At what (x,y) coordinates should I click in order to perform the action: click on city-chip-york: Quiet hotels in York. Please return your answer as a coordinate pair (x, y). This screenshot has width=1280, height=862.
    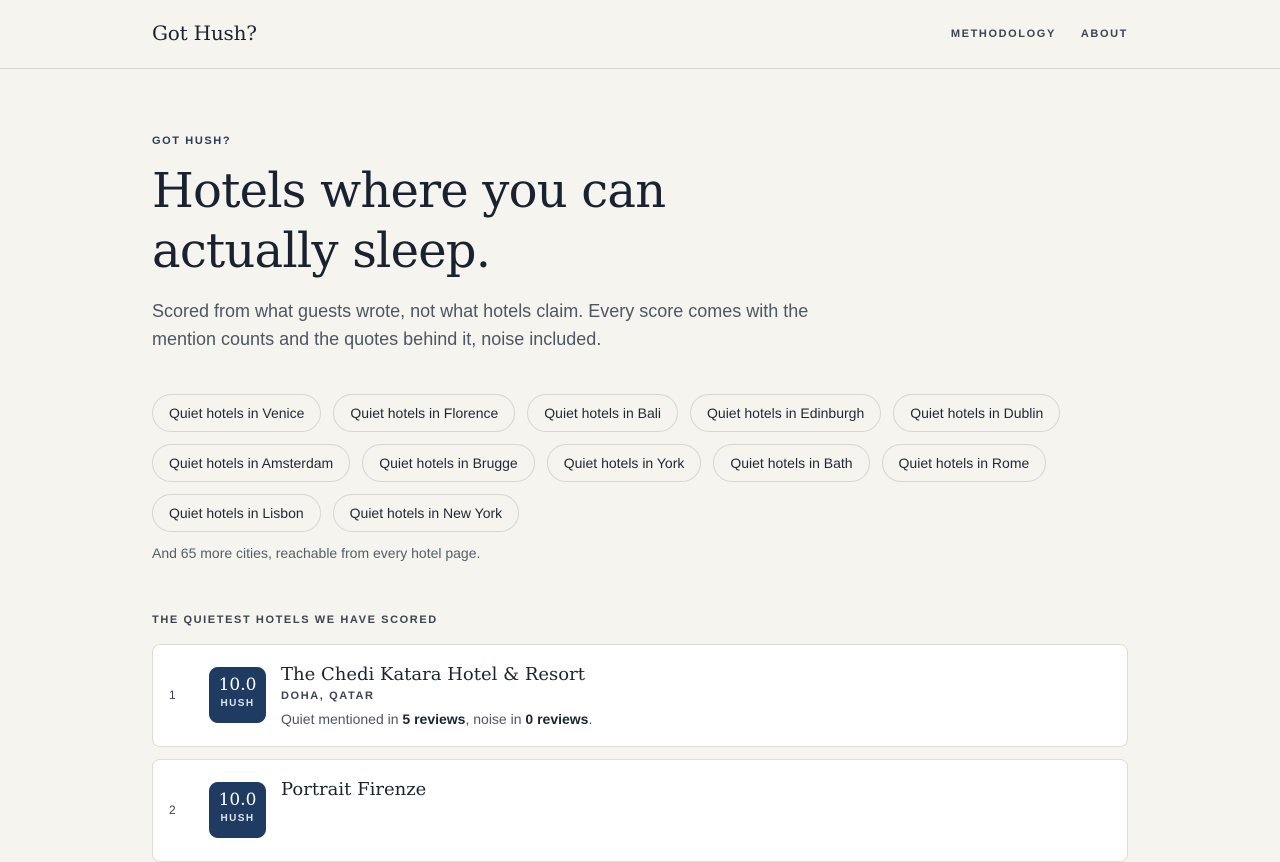
    Looking at the image, I should click on (624, 463).